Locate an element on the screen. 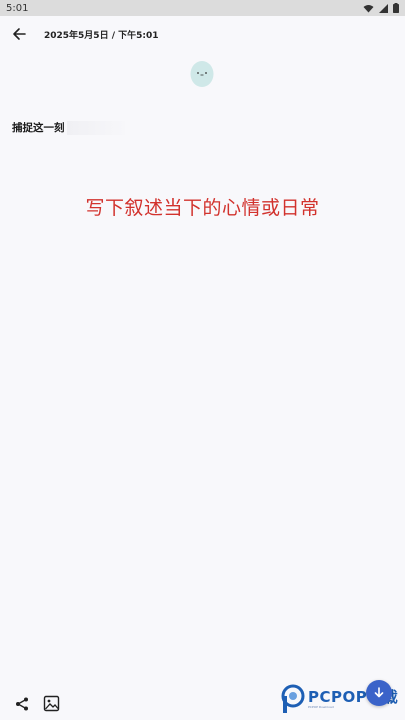 The width and height of the screenshot is (405, 720). status-icons is located at coordinates (381, 8).